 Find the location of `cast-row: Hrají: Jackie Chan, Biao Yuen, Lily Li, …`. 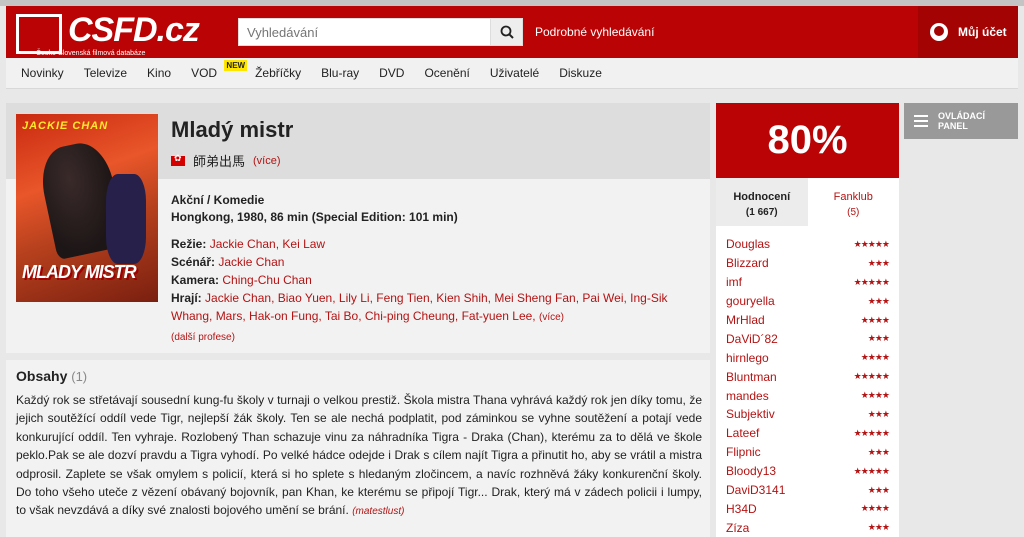

cast-row: Hrají: Jackie Chan, Biao Yuen, Lily Li, … is located at coordinates (433, 308).